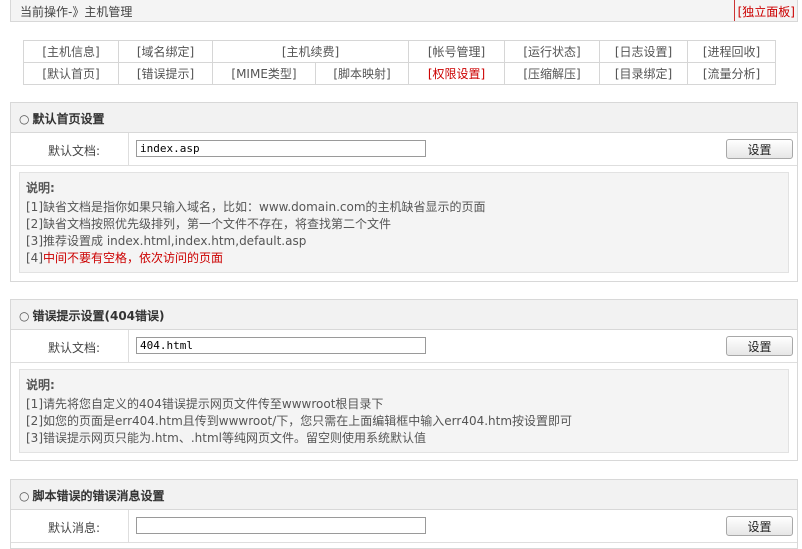  What do you see at coordinates (70, 526) in the screenshot?
I see `field-label: 默认消息:` at bounding box center [70, 526].